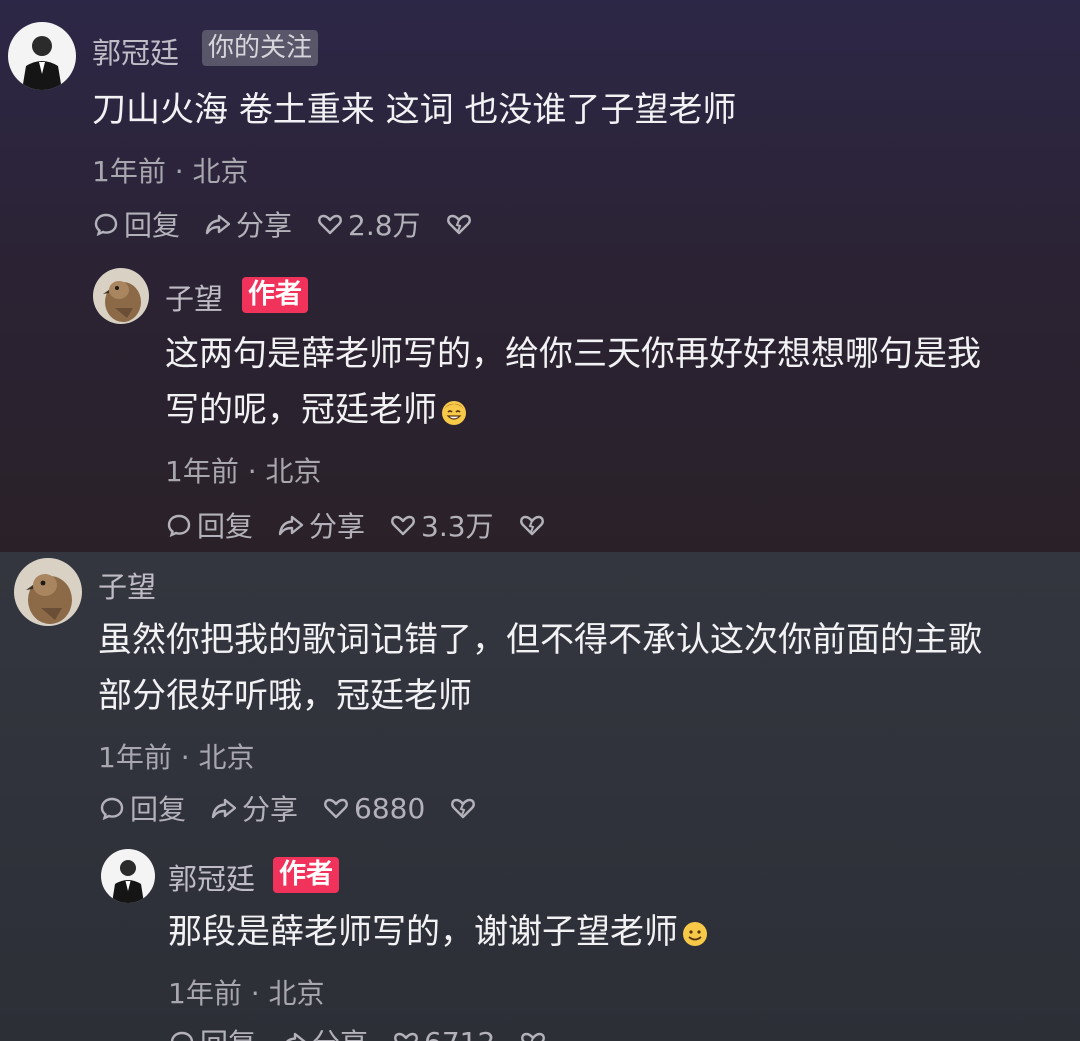 The width and height of the screenshot is (1080, 1041). I want to click on like-count: 6880, so click(390, 808).